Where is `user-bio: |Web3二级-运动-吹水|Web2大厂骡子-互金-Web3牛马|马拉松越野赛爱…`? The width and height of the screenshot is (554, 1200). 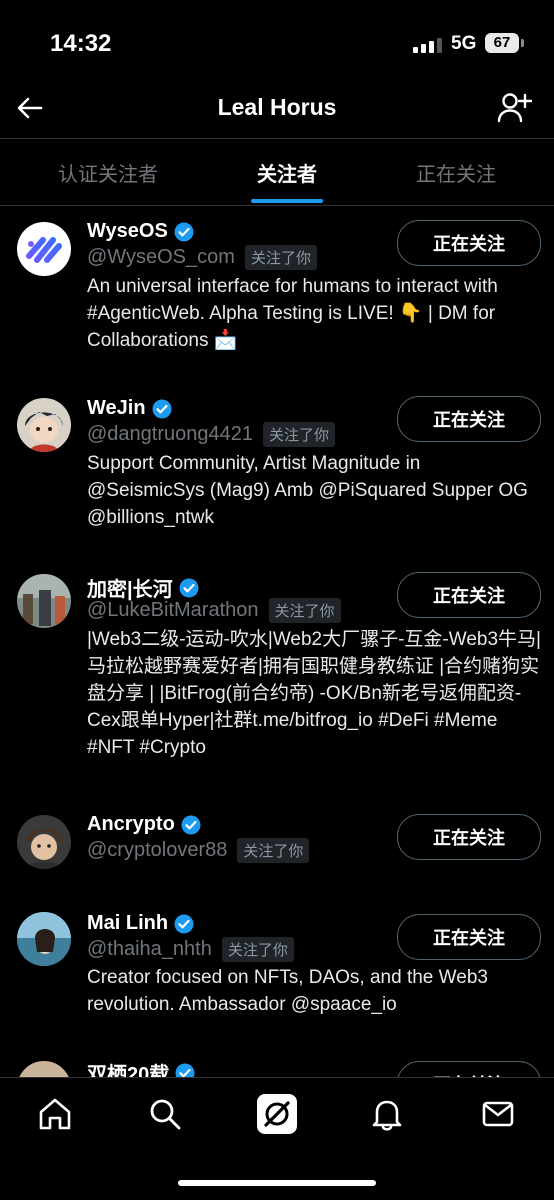
user-bio: |Web3二级-运动-吹水|Web2大厂骡子-互金-Web3牛马|马拉松越野赛爱… is located at coordinates (314, 693).